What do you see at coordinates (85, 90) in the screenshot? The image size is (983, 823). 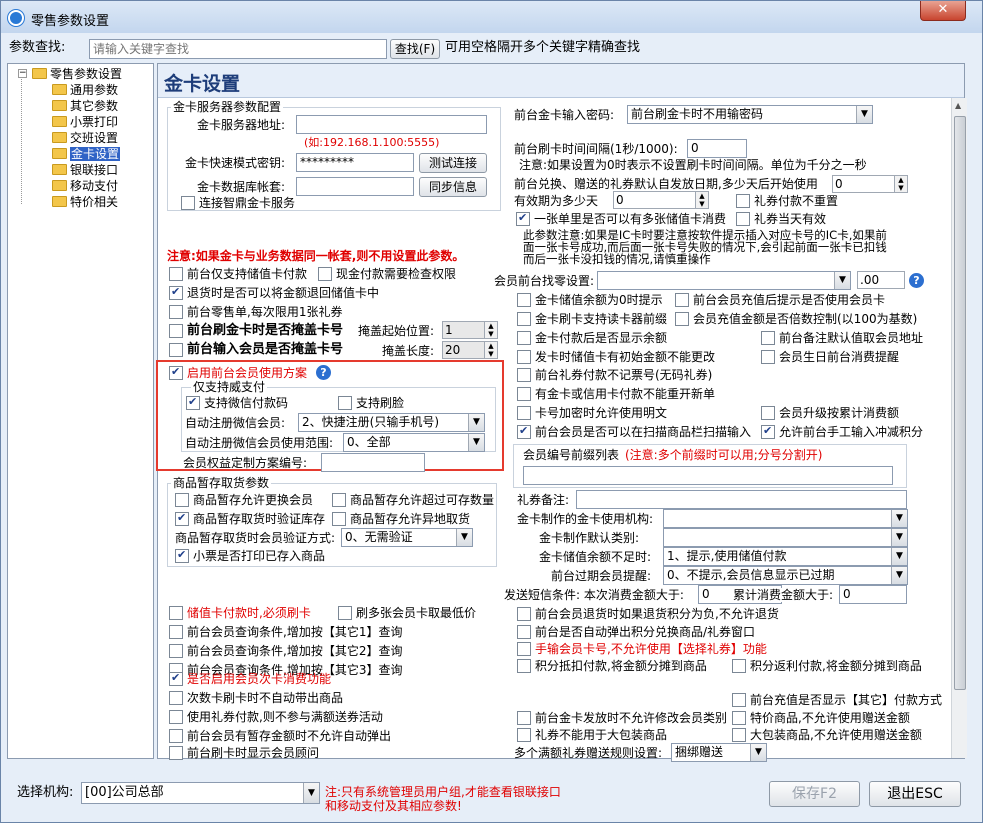 I see `tree-item-general: 通用参数` at bounding box center [85, 90].